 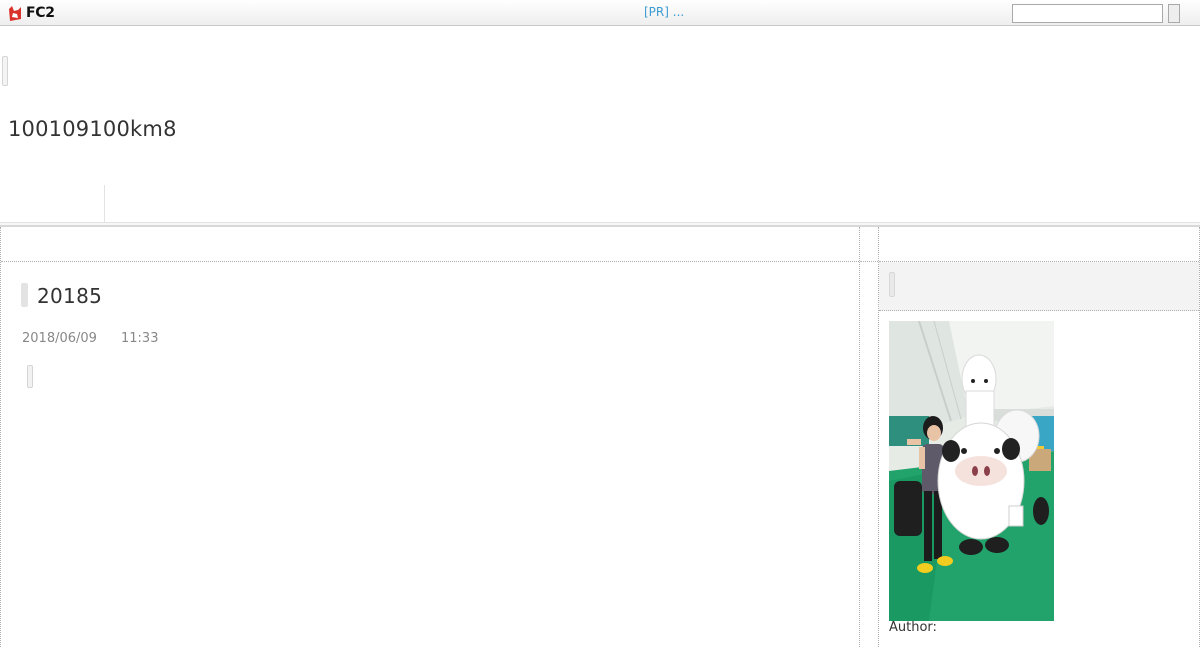 What do you see at coordinates (59, 338) in the screenshot?
I see `entry-date: 2018/06/09` at bounding box center [59, 338].